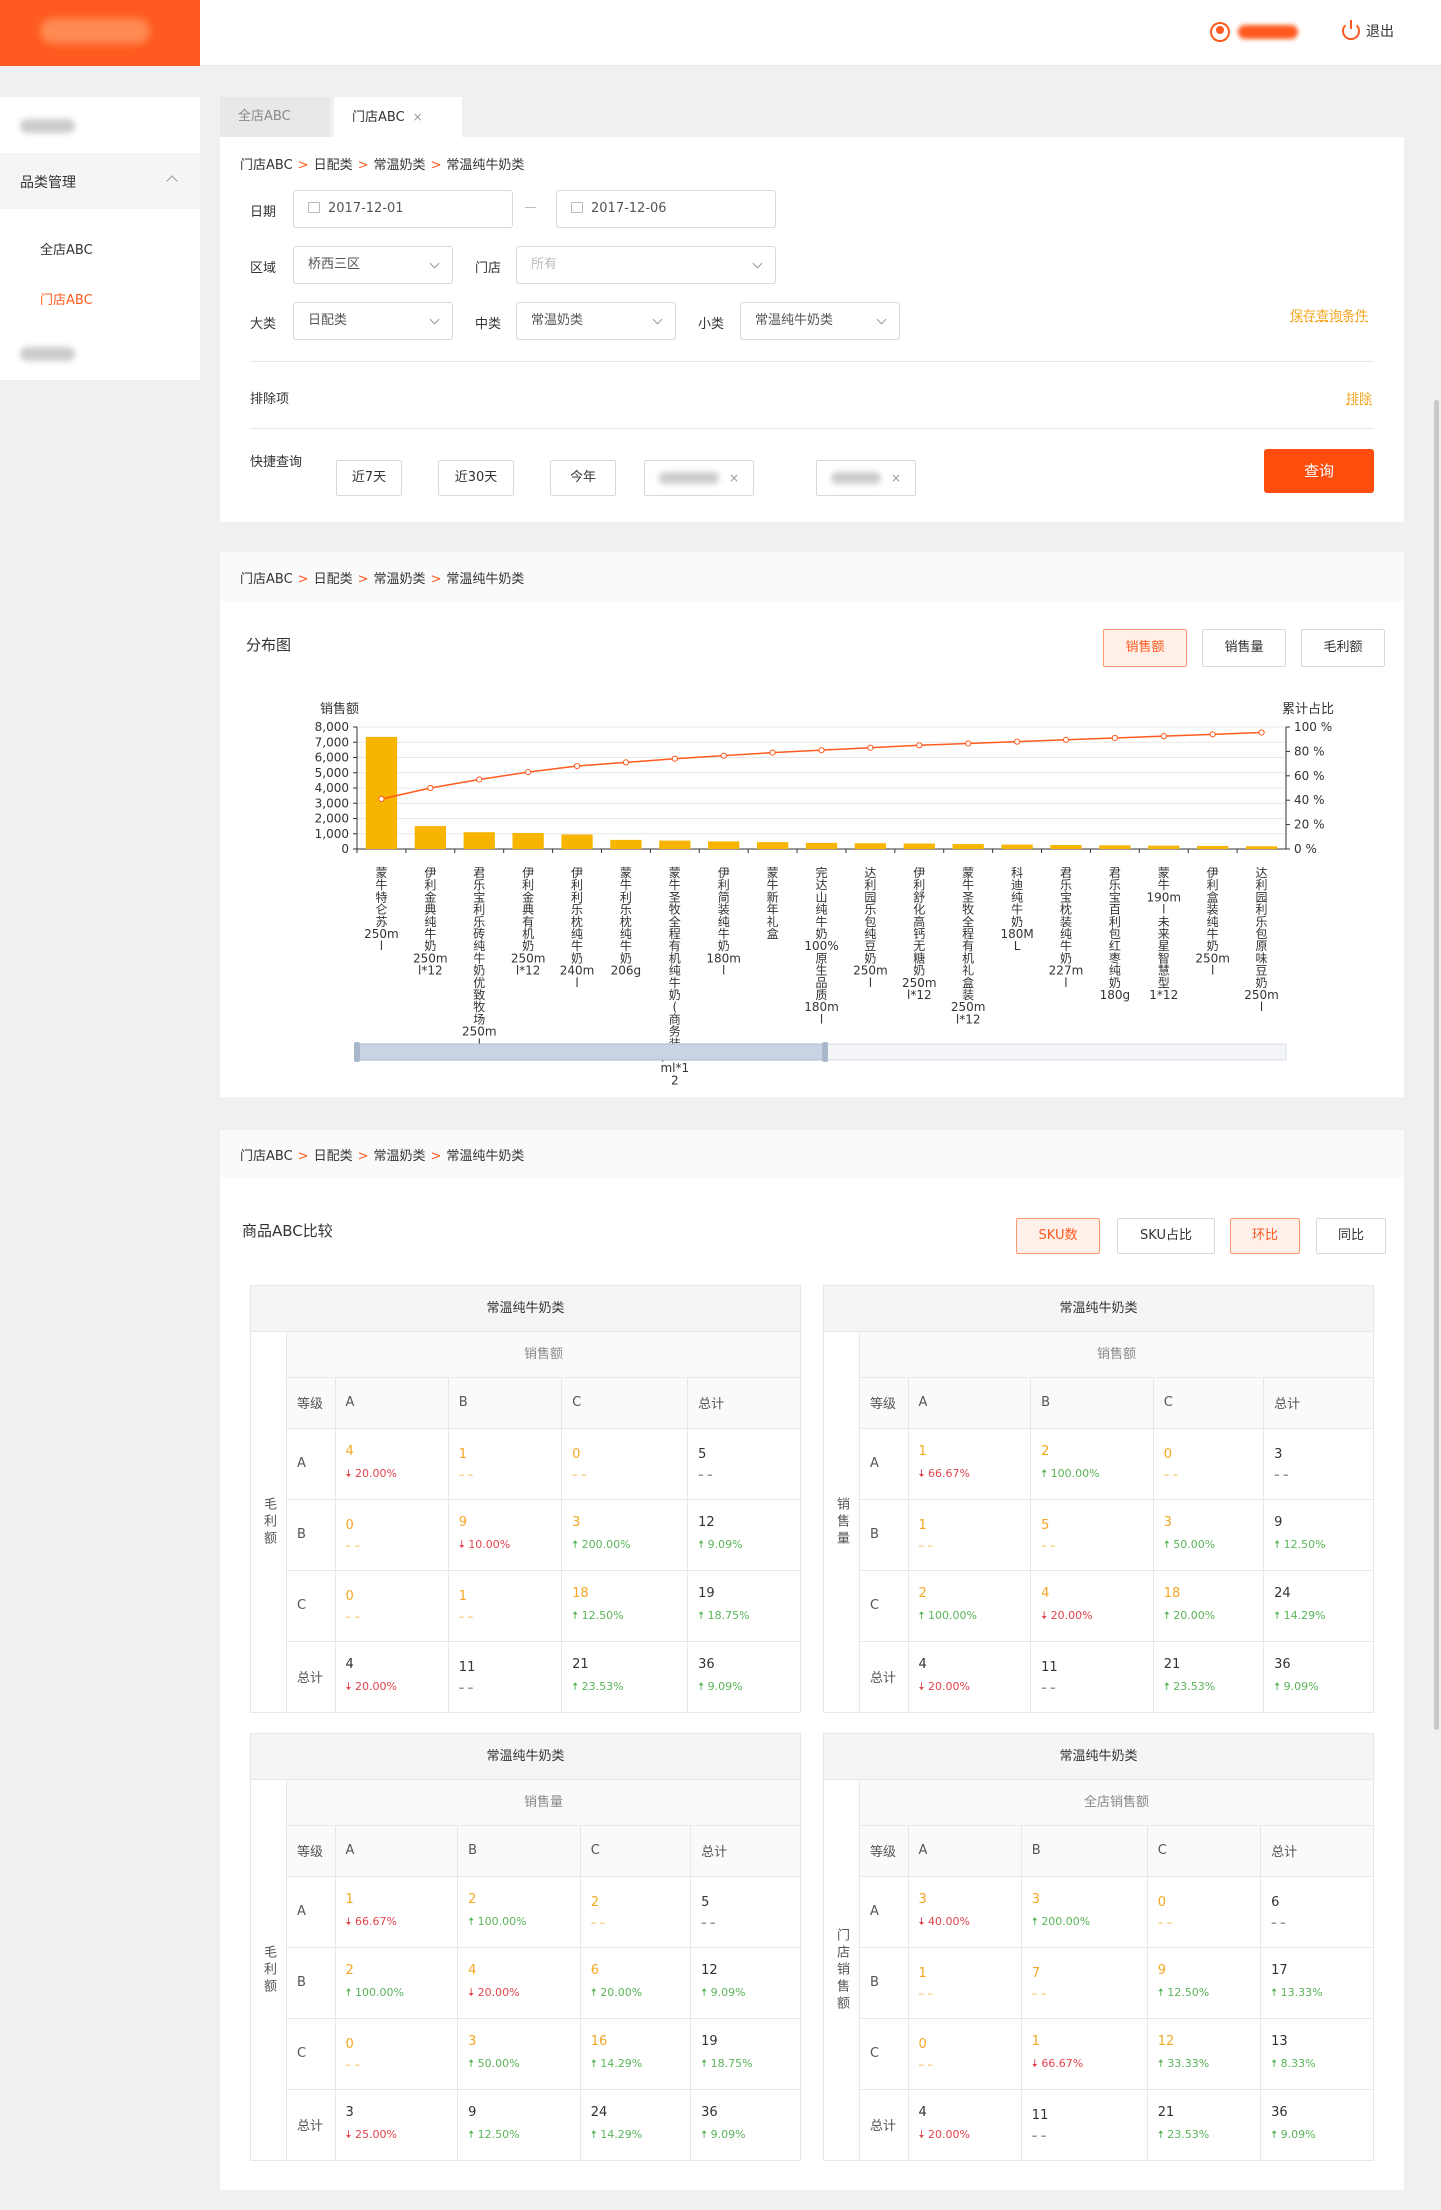  I want to click on region-select: 桥西三区, so click(373, 265).